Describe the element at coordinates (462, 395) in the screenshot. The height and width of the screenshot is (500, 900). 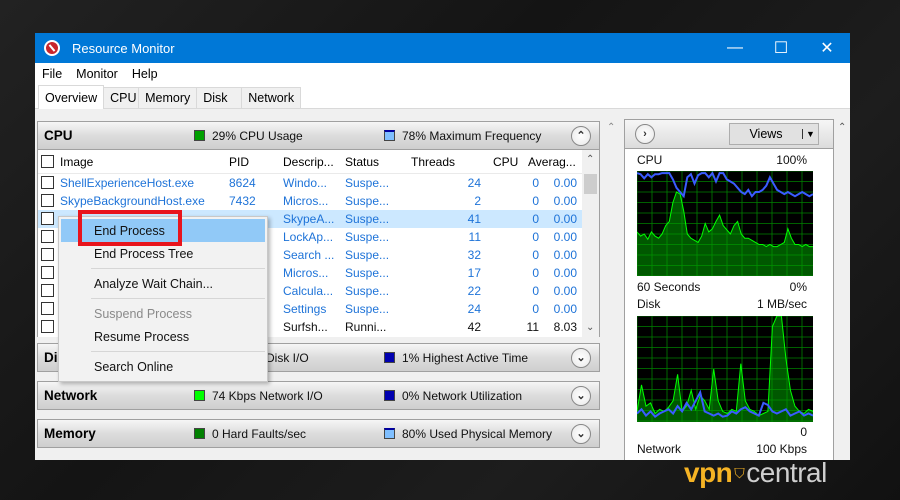
I see `network-util-text: 0% Network Utilization` at that location.